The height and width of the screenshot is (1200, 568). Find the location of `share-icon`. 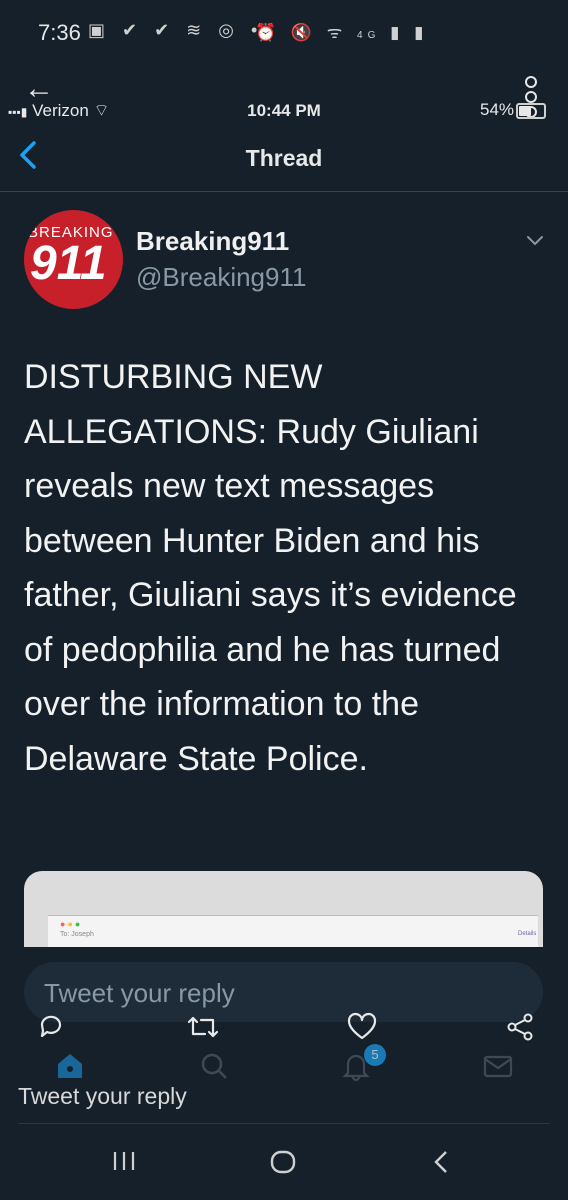

share-icon is located at coordinates (520, 1030).